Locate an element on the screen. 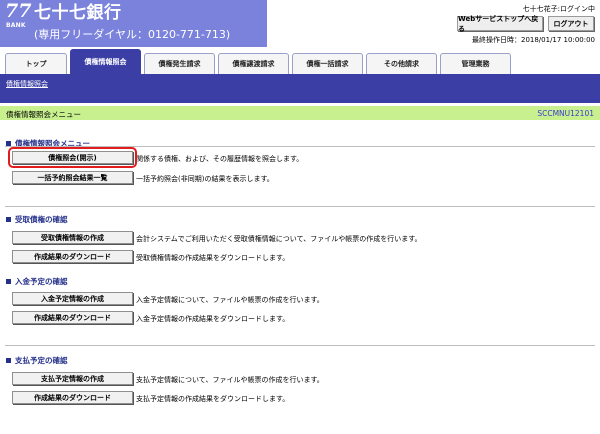  download-received-claims-button: 作成結果のダウンロード is located at coordinates (72, 256).